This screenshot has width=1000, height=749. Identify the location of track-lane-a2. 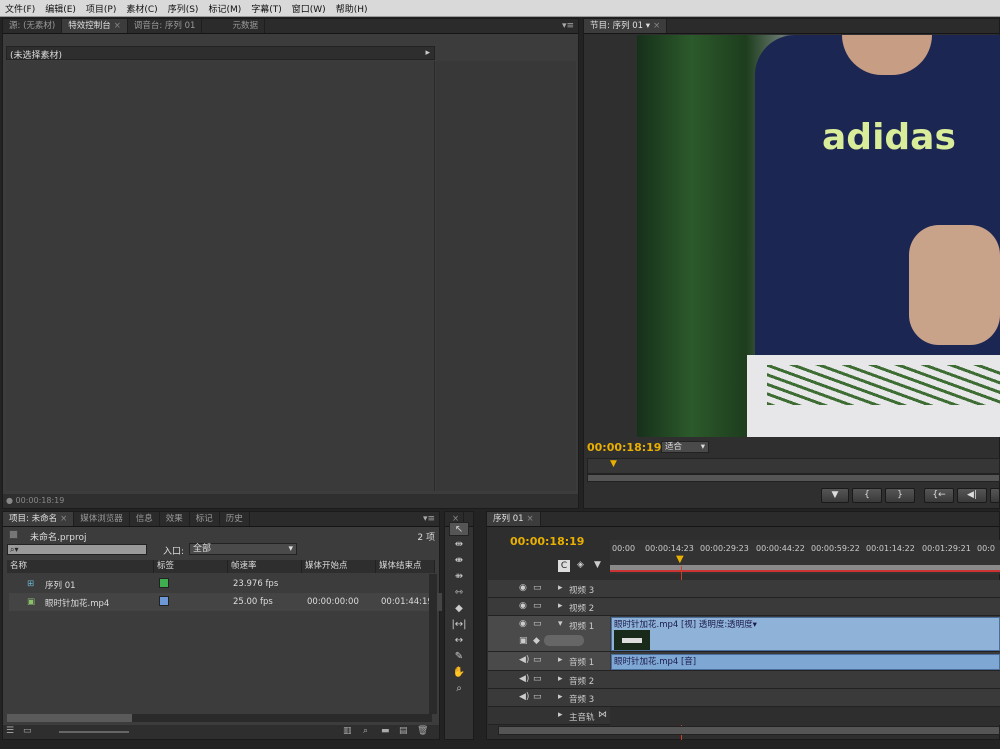
(805, 680).